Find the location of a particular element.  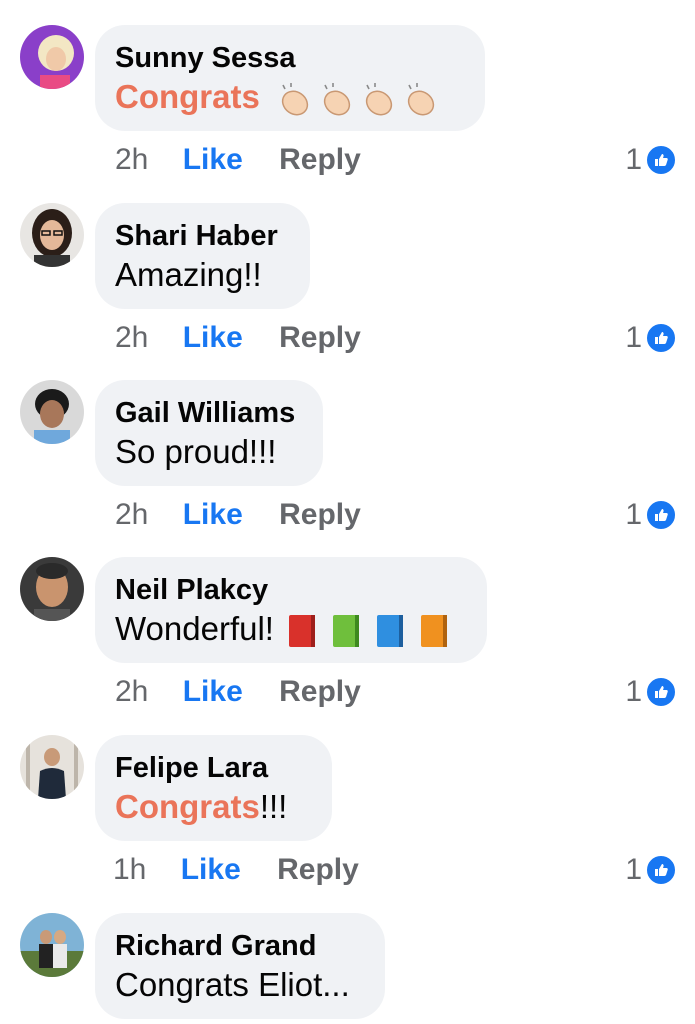

comment-author: Richard Grand is located at coordinates (240, 946).